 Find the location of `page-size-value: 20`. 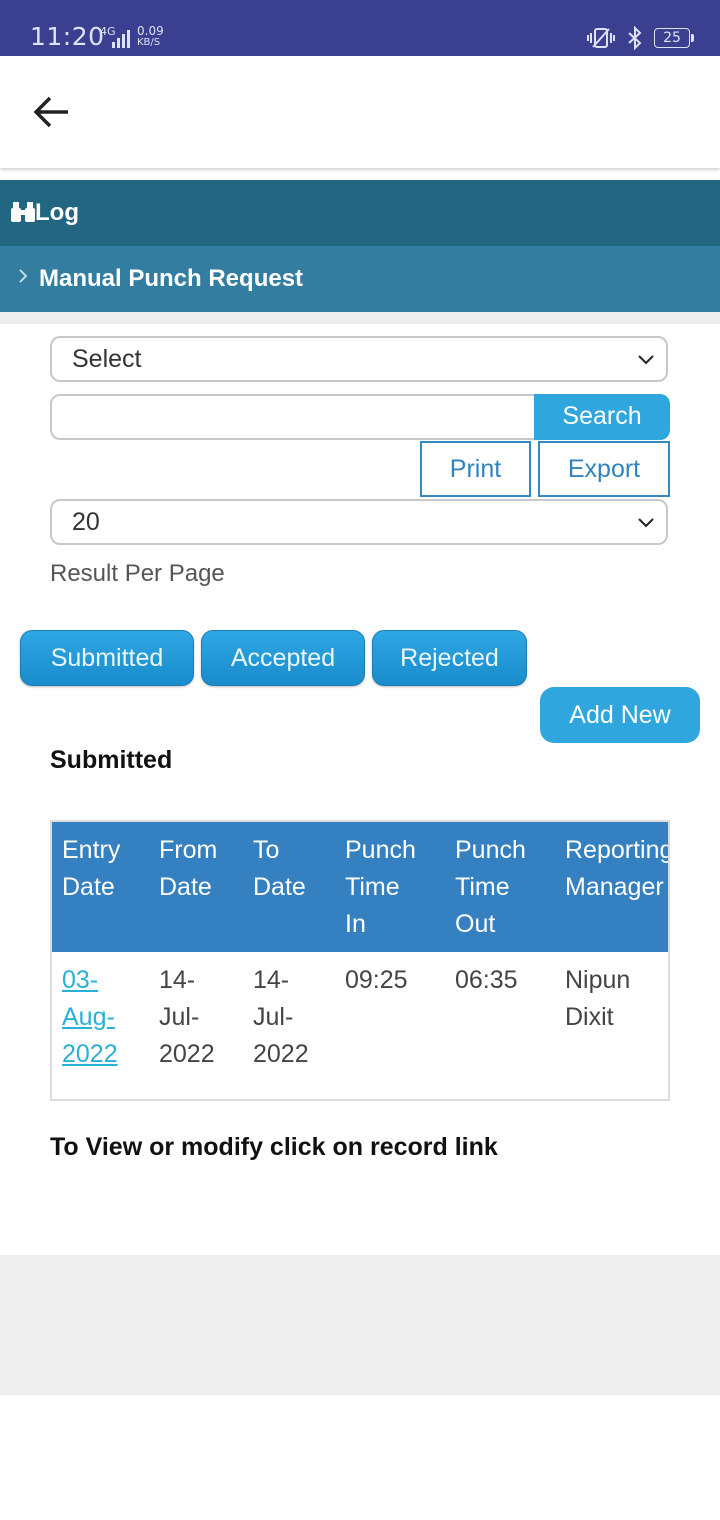

page-size-value: 20 is located at coordinates (86, 522).